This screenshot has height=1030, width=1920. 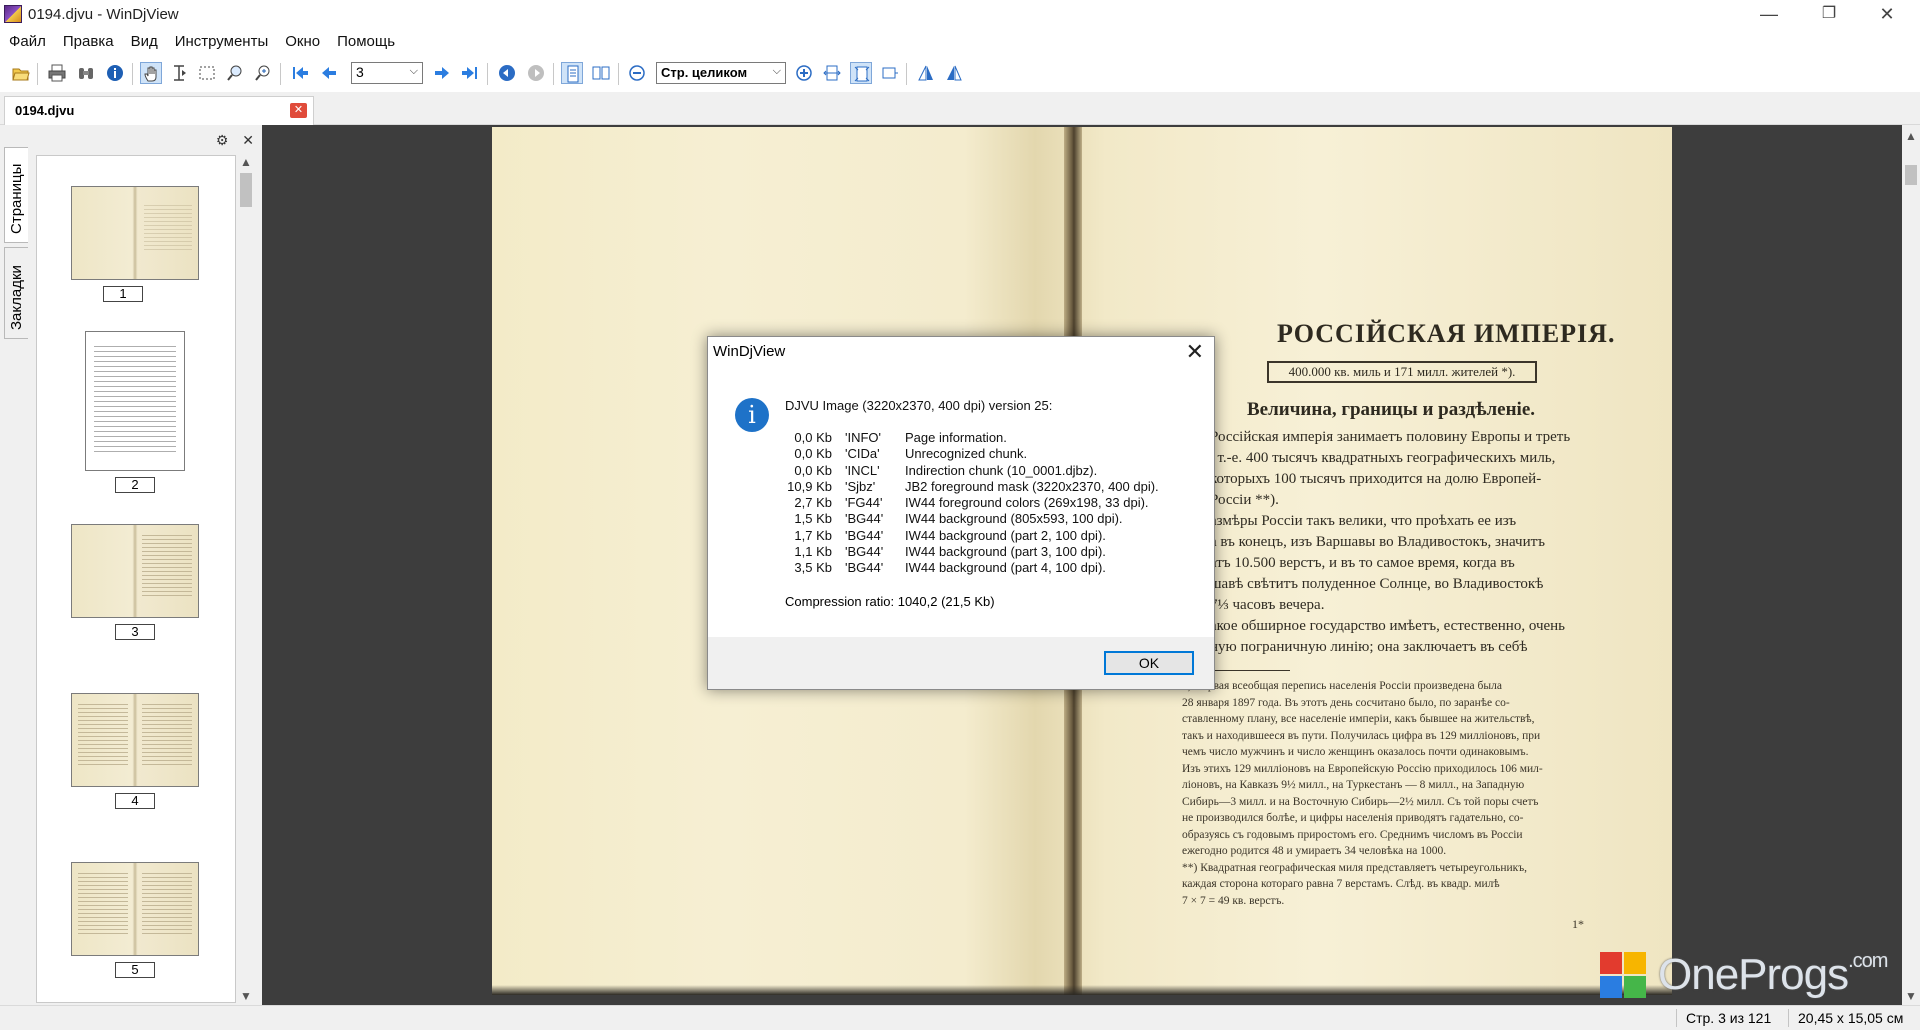 I want to click on page-number-value: 3, so click(x=360, y=72).